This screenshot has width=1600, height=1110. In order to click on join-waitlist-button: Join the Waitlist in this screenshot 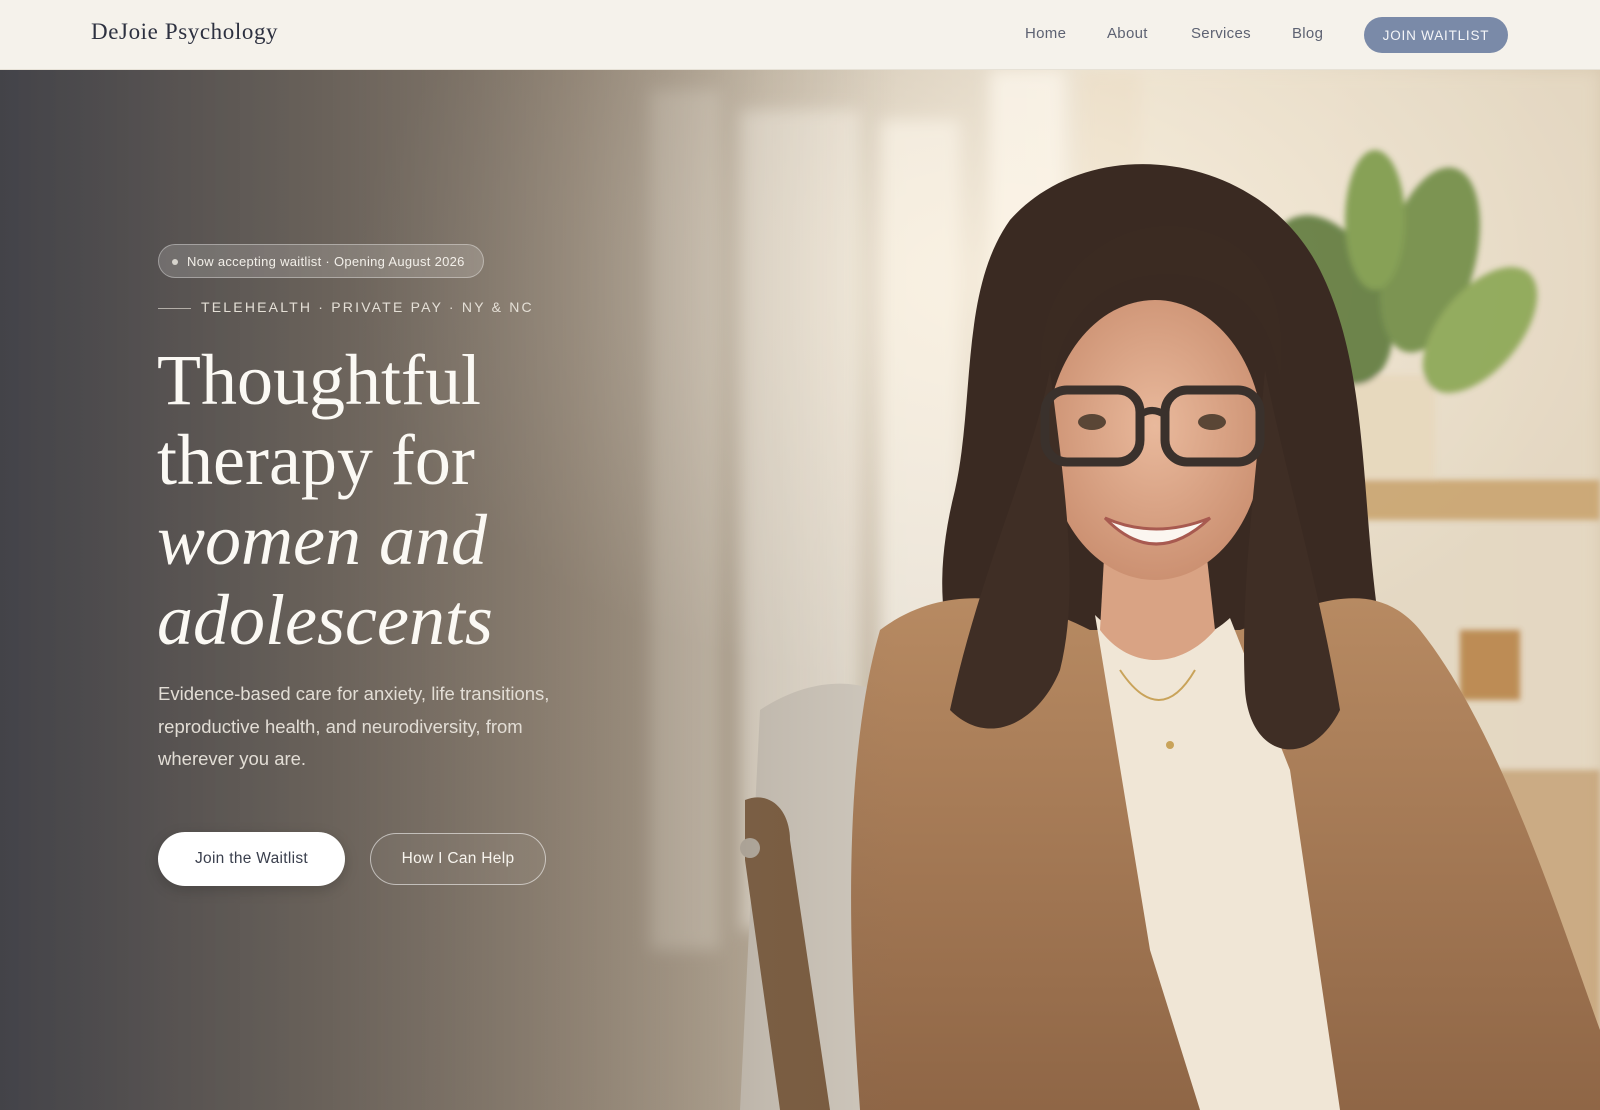, I will do `click(251, 859)`.